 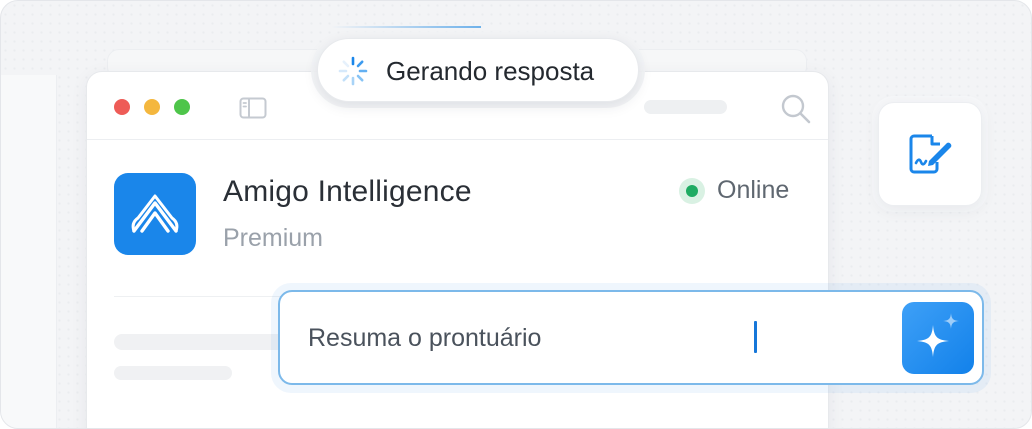 What do you see at coordinates (796, 109) in the screenshot?
I see `search-icon` at bounding box center [796, 109].